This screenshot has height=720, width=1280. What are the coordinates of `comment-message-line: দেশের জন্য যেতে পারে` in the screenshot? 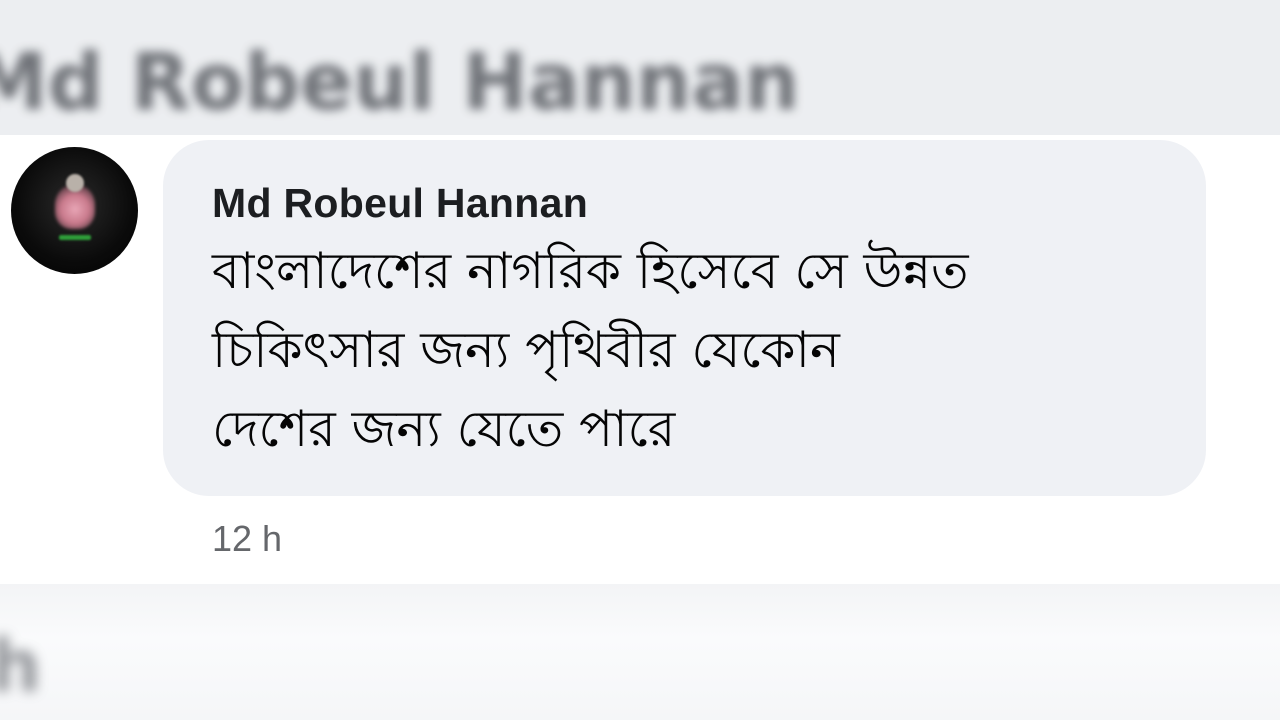 It's located at (444, 429).